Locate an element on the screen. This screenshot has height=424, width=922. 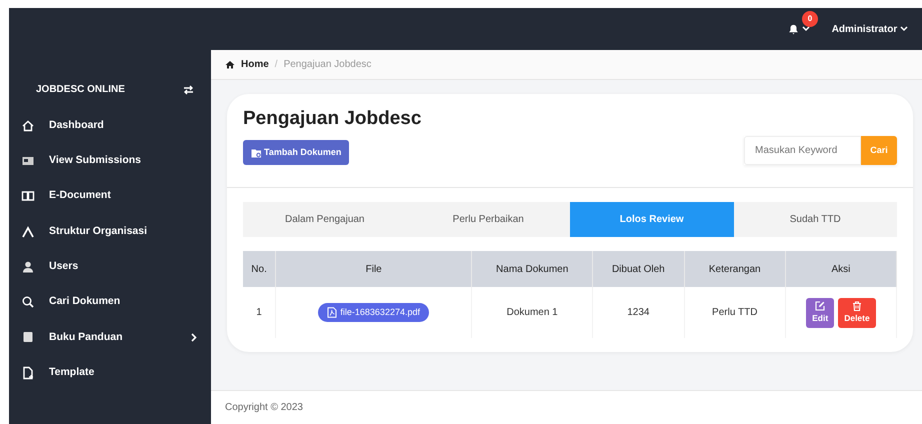
file-add-icon is located at coordinates (28, 373).